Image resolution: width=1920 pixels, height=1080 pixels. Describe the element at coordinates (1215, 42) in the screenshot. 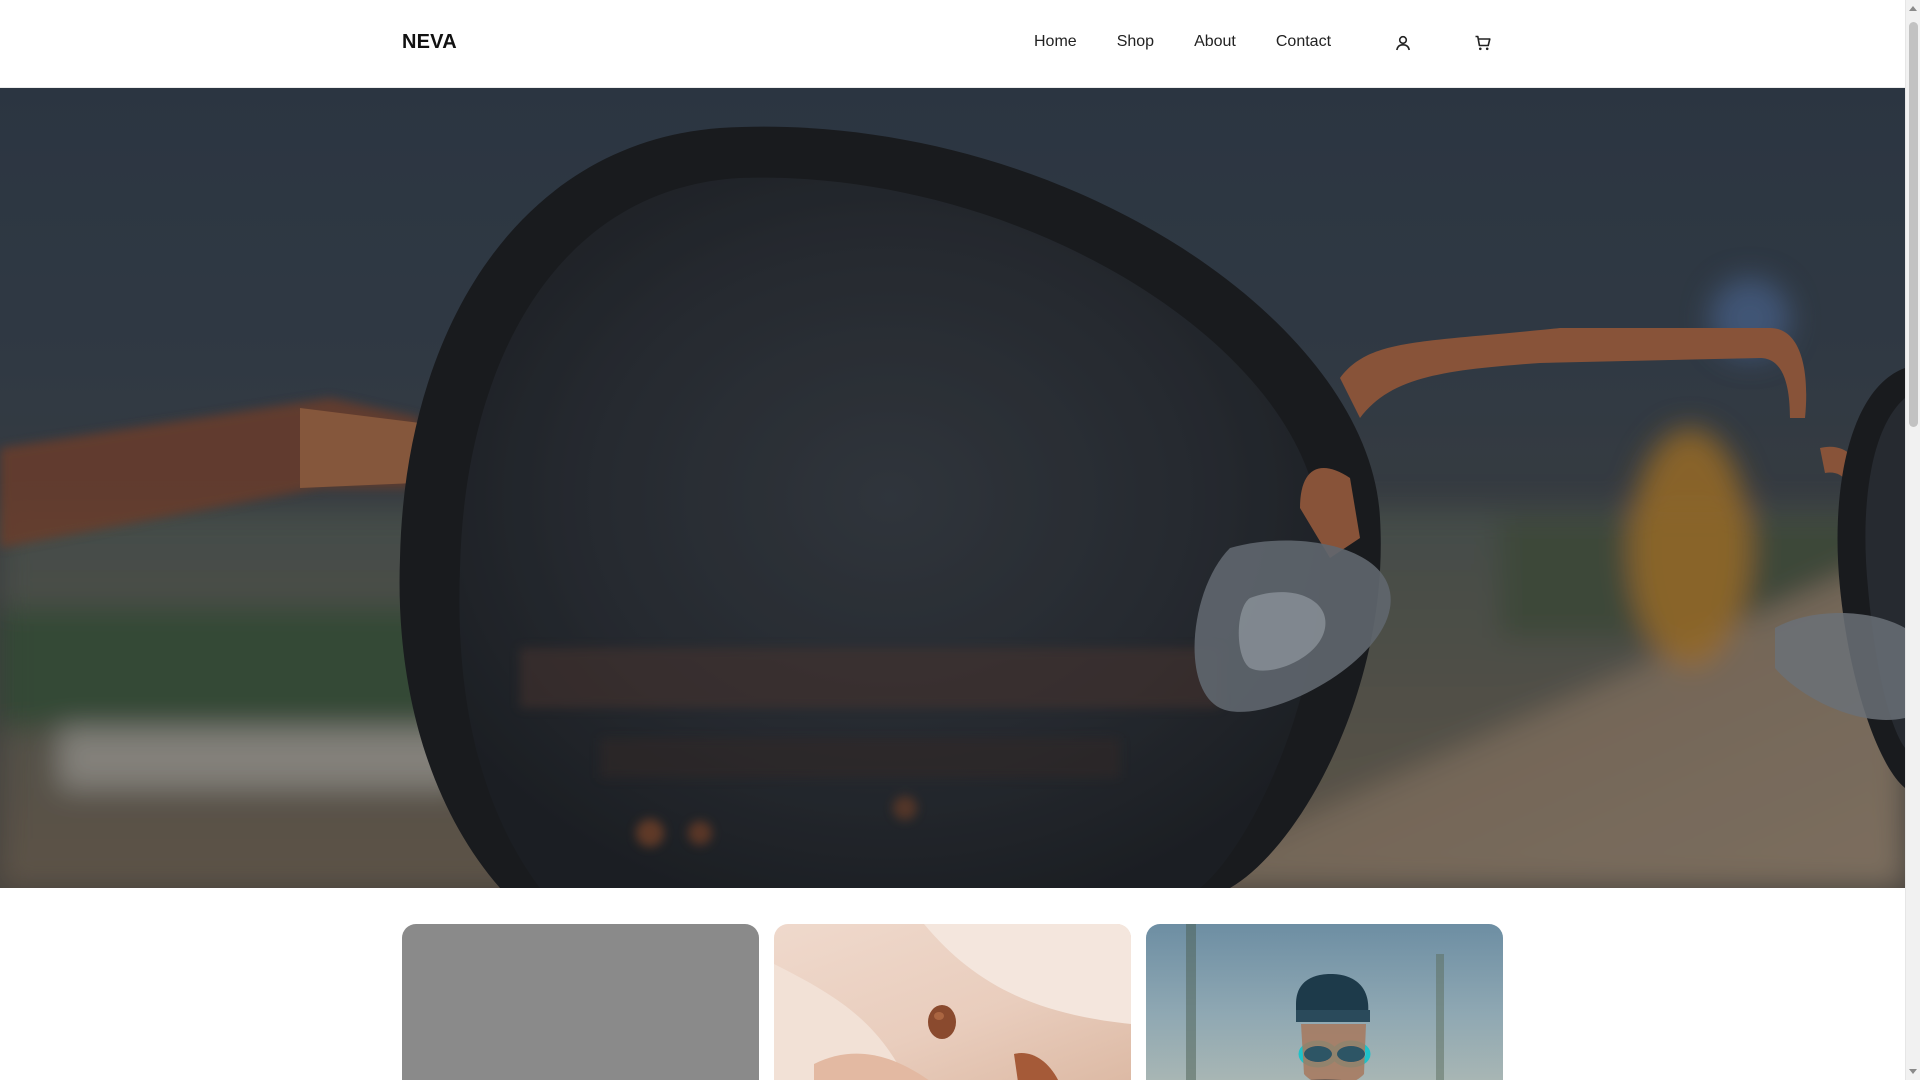

I see `nav-about-link: About` at that location.